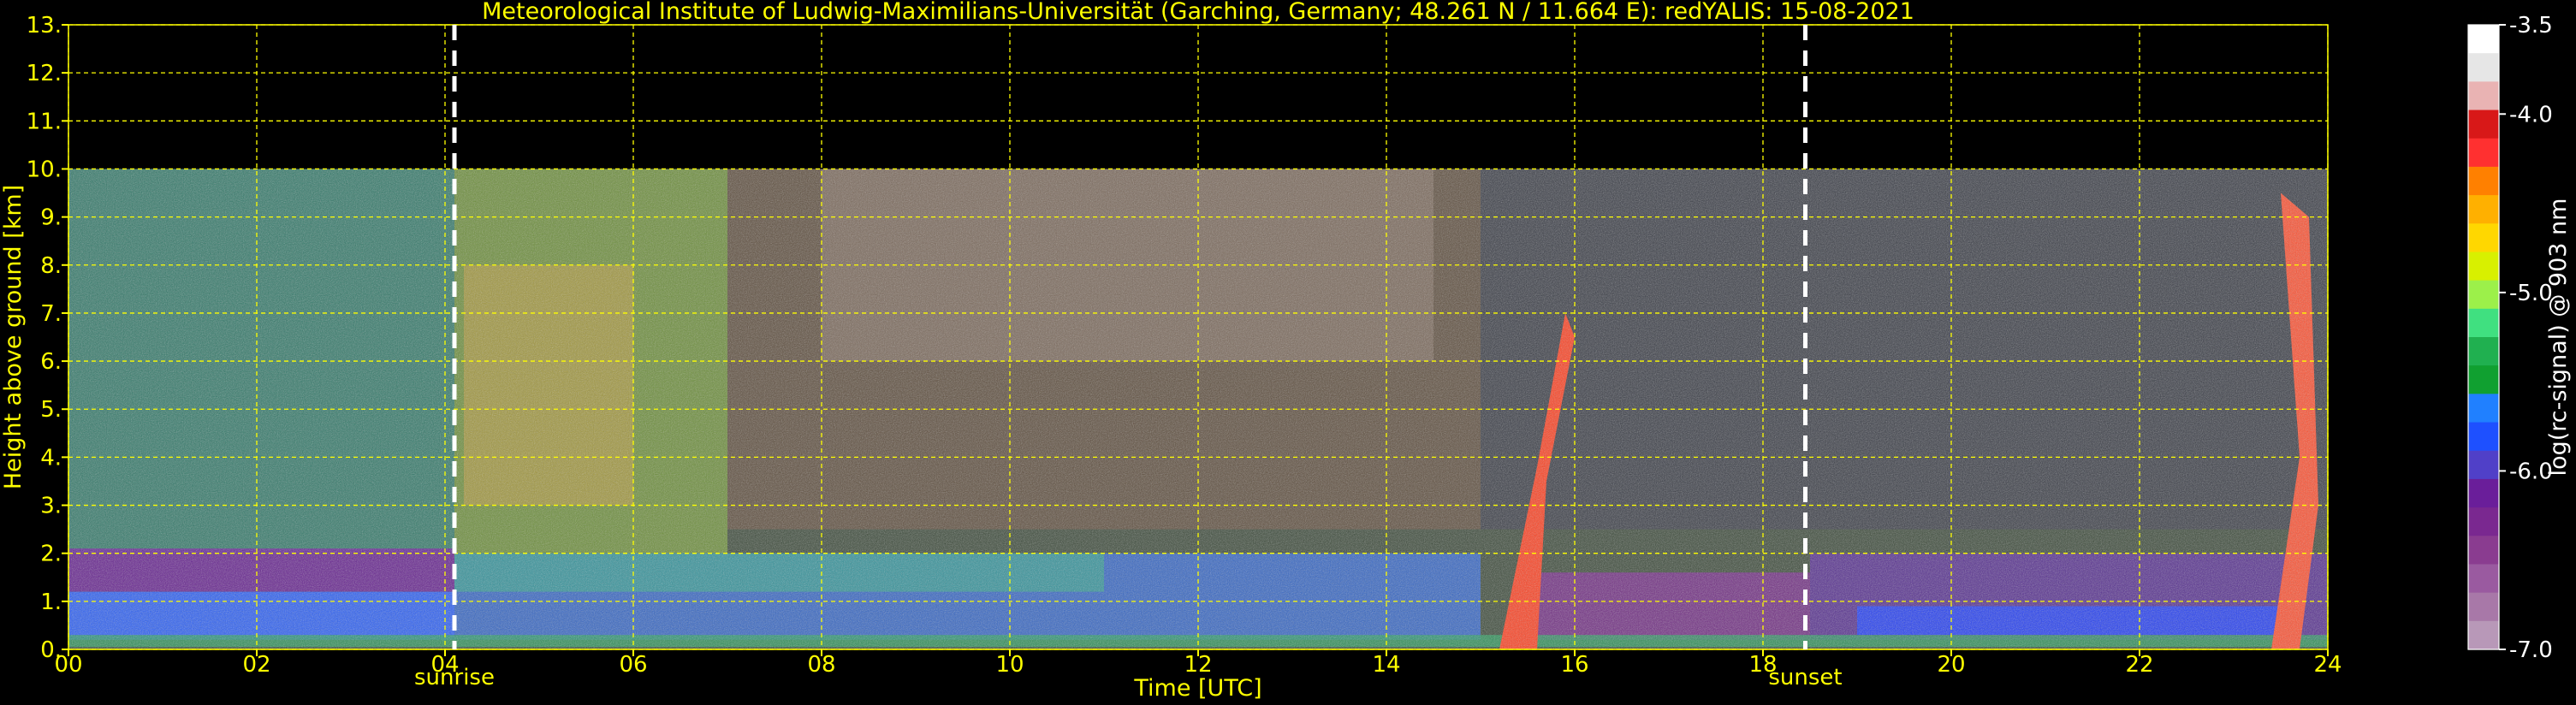 This screenshot has height=705, width=2576. What do you see at coordinates (44, 26) in the screenshot?
I see `y-tick-label: 13.` at bounding box center [44, 26].